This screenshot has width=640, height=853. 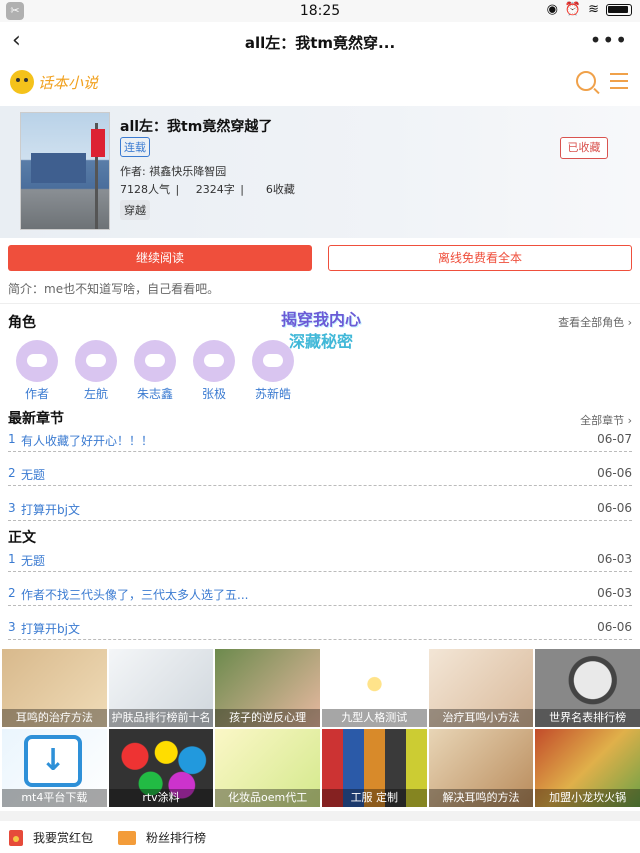 I want to click on chapter-date: 06-07, so click(x=614, y=439).